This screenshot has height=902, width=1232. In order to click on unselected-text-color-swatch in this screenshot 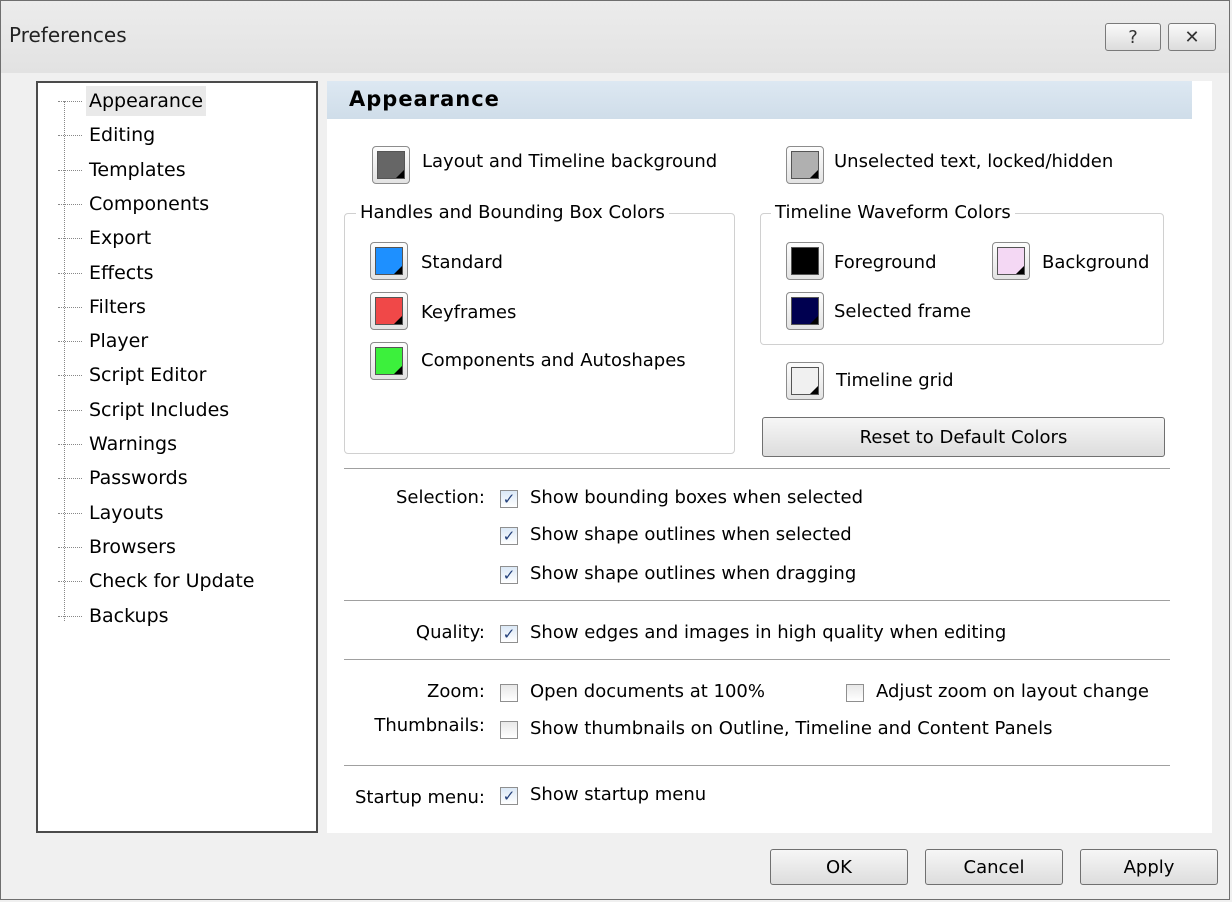, I will do `click(805, 165)`.